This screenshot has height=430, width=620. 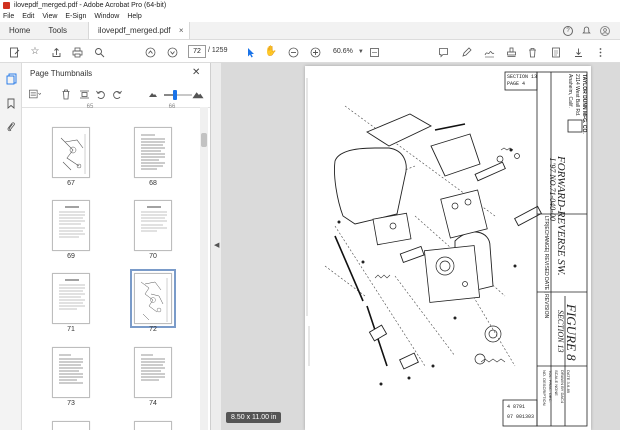 I want to click on hand-tool-icon: ✋, so click(x=271, y=52).